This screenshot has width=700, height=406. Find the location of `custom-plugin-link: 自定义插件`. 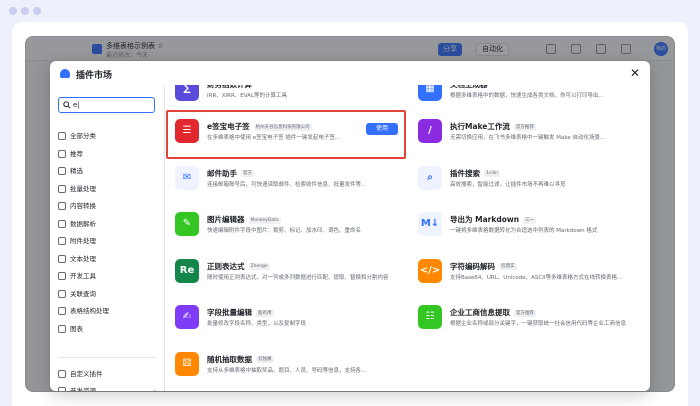

custom-plugin-link: 自定义插件 is located at coordinates (108, 374).